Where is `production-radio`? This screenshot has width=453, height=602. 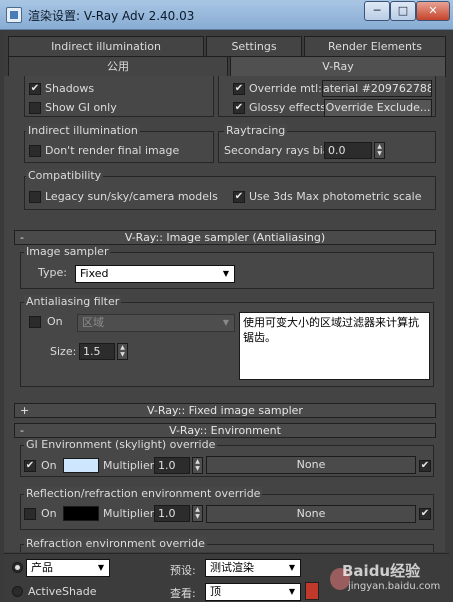 production-radio is located at coordinates (17, 567).